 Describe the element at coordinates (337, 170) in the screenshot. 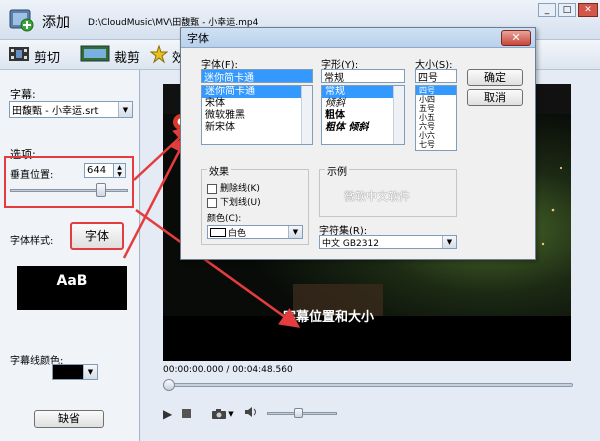

I see `sample-label: 示例` at that location.